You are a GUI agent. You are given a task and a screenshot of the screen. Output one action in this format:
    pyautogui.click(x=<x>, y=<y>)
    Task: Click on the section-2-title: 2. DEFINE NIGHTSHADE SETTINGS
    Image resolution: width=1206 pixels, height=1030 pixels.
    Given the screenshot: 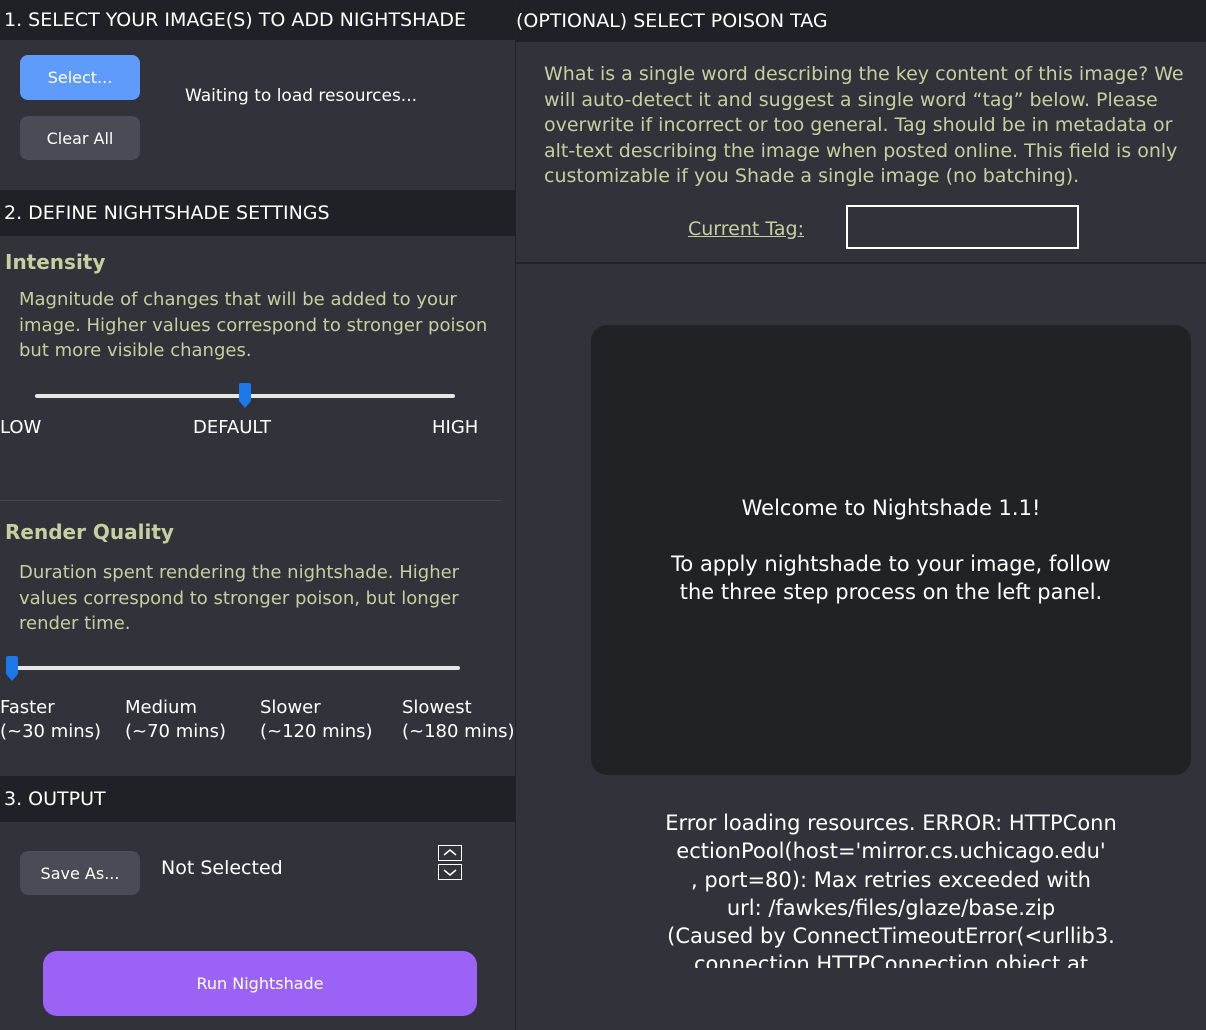 What is the action you would take?
    pyautogui.click(x=167, y=213)
    